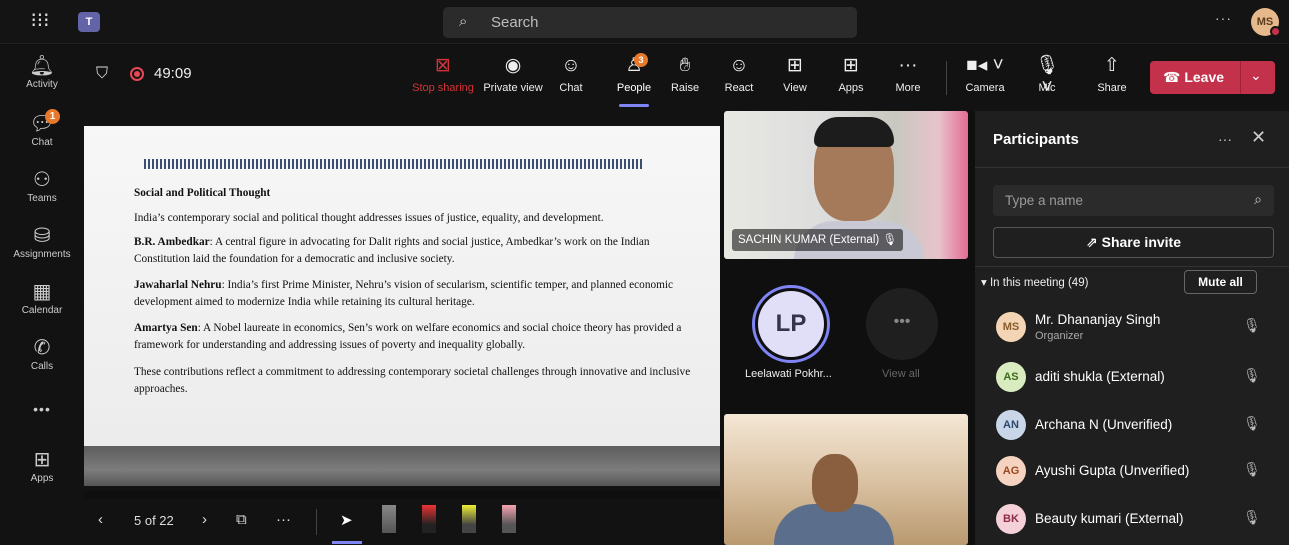  I want to click on participant-row: BK Beauty kumari (External) 🎙︎, so click(1138, 519).